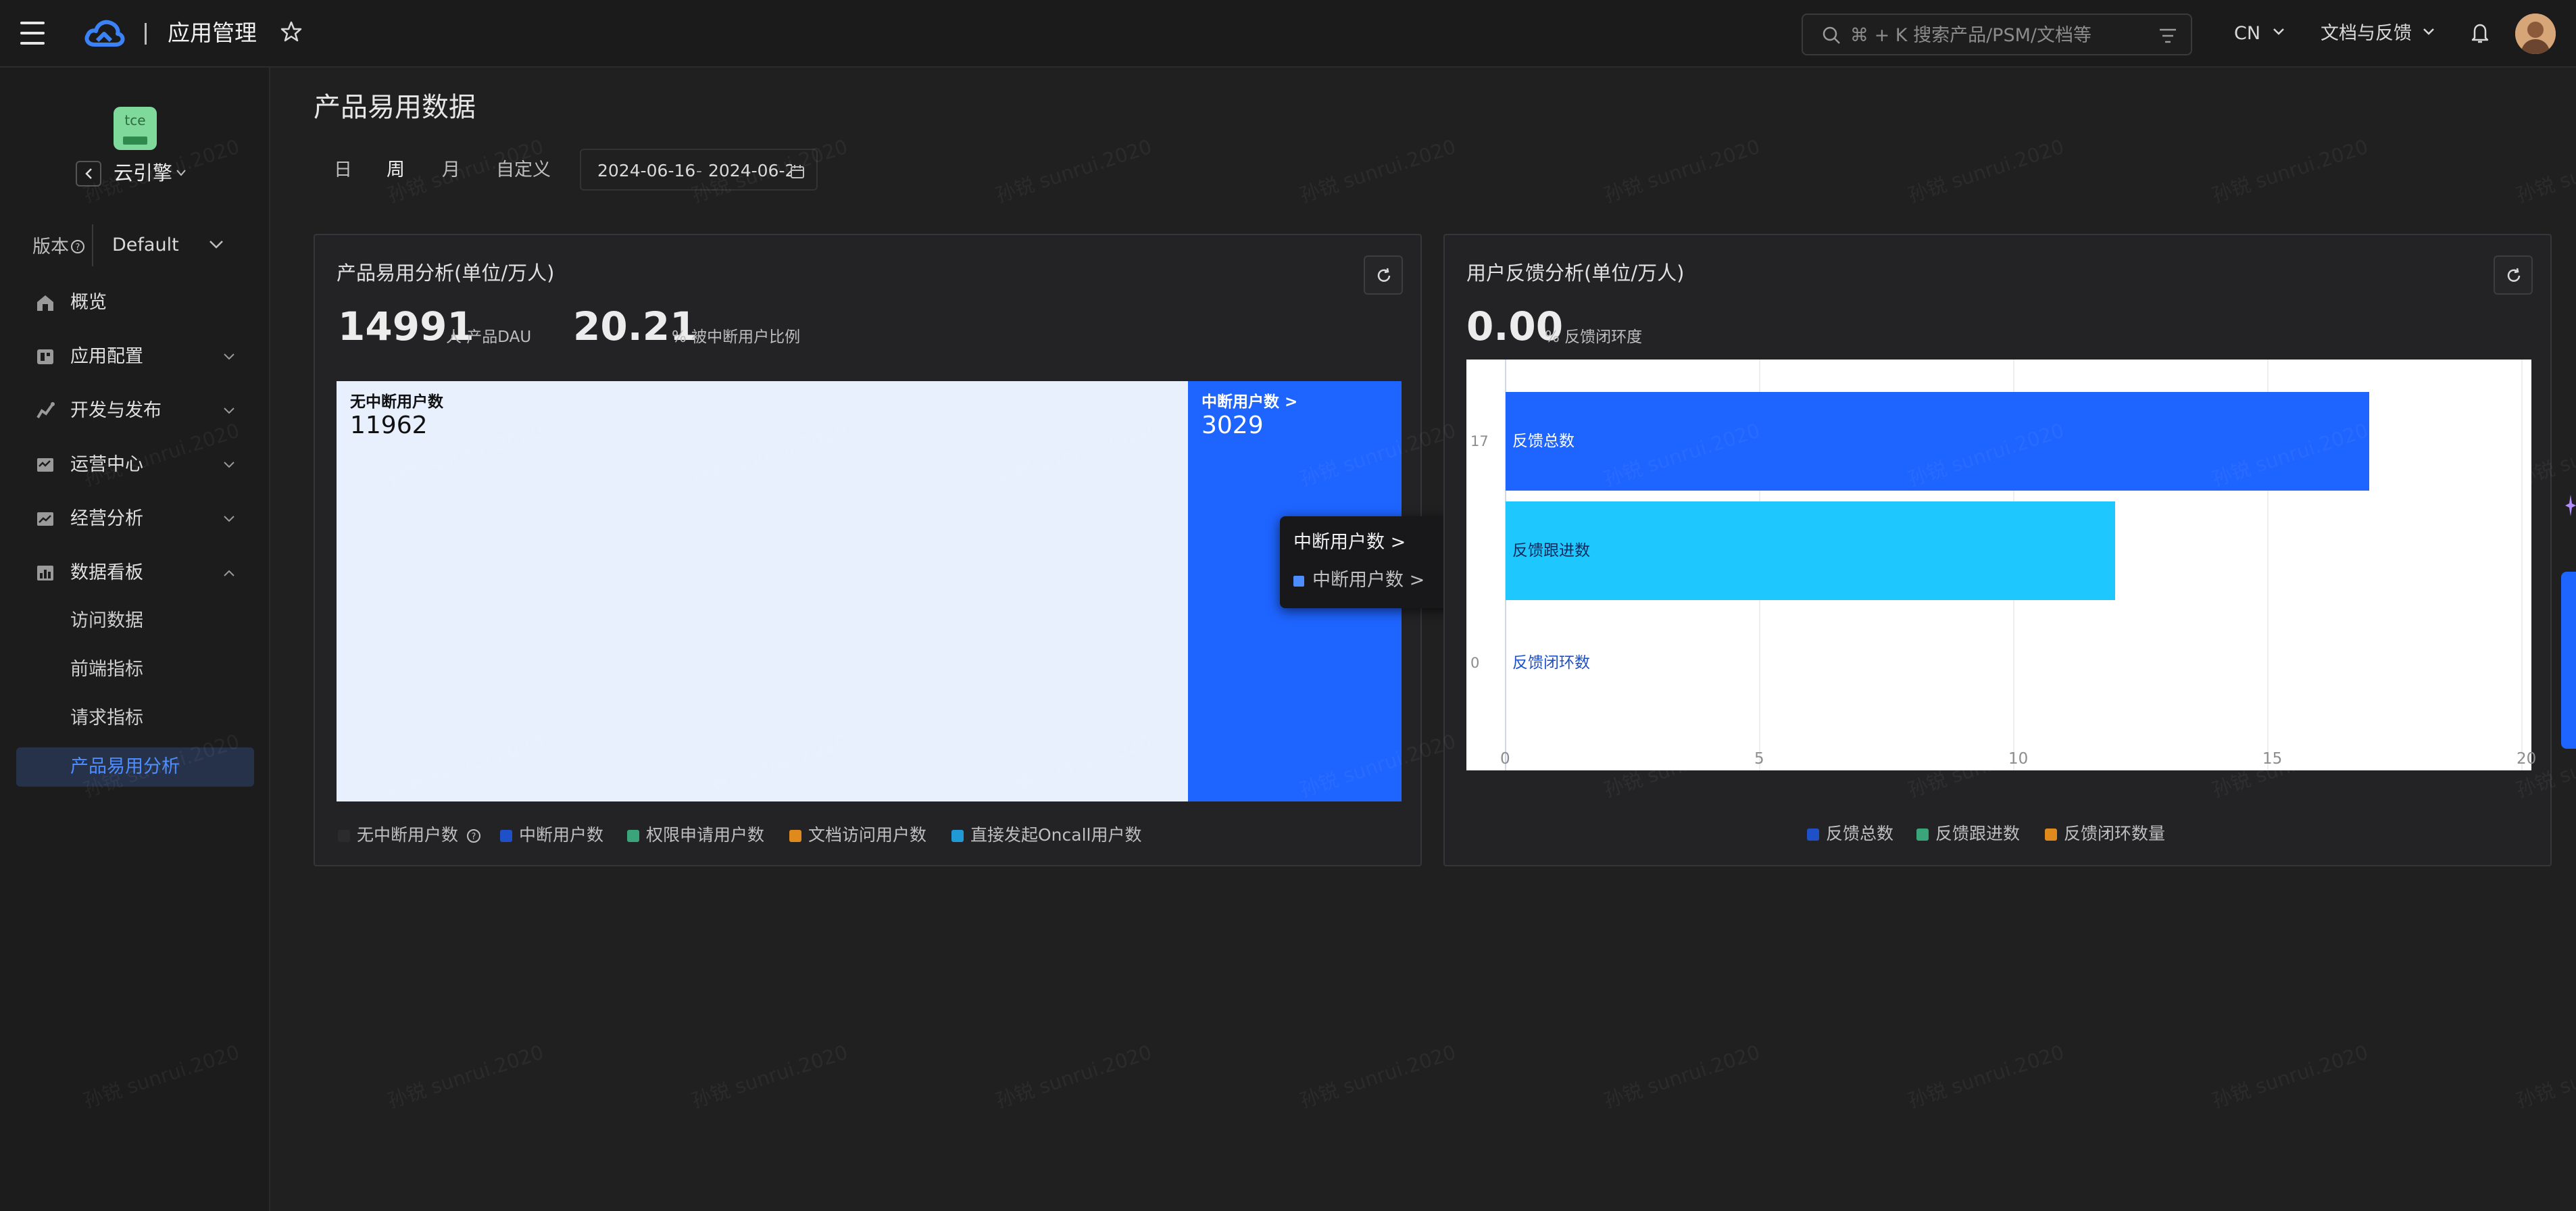  Describe the element at coordinates (135, 120) in the screenshot. I see `product-logo-text: tce` at that location.